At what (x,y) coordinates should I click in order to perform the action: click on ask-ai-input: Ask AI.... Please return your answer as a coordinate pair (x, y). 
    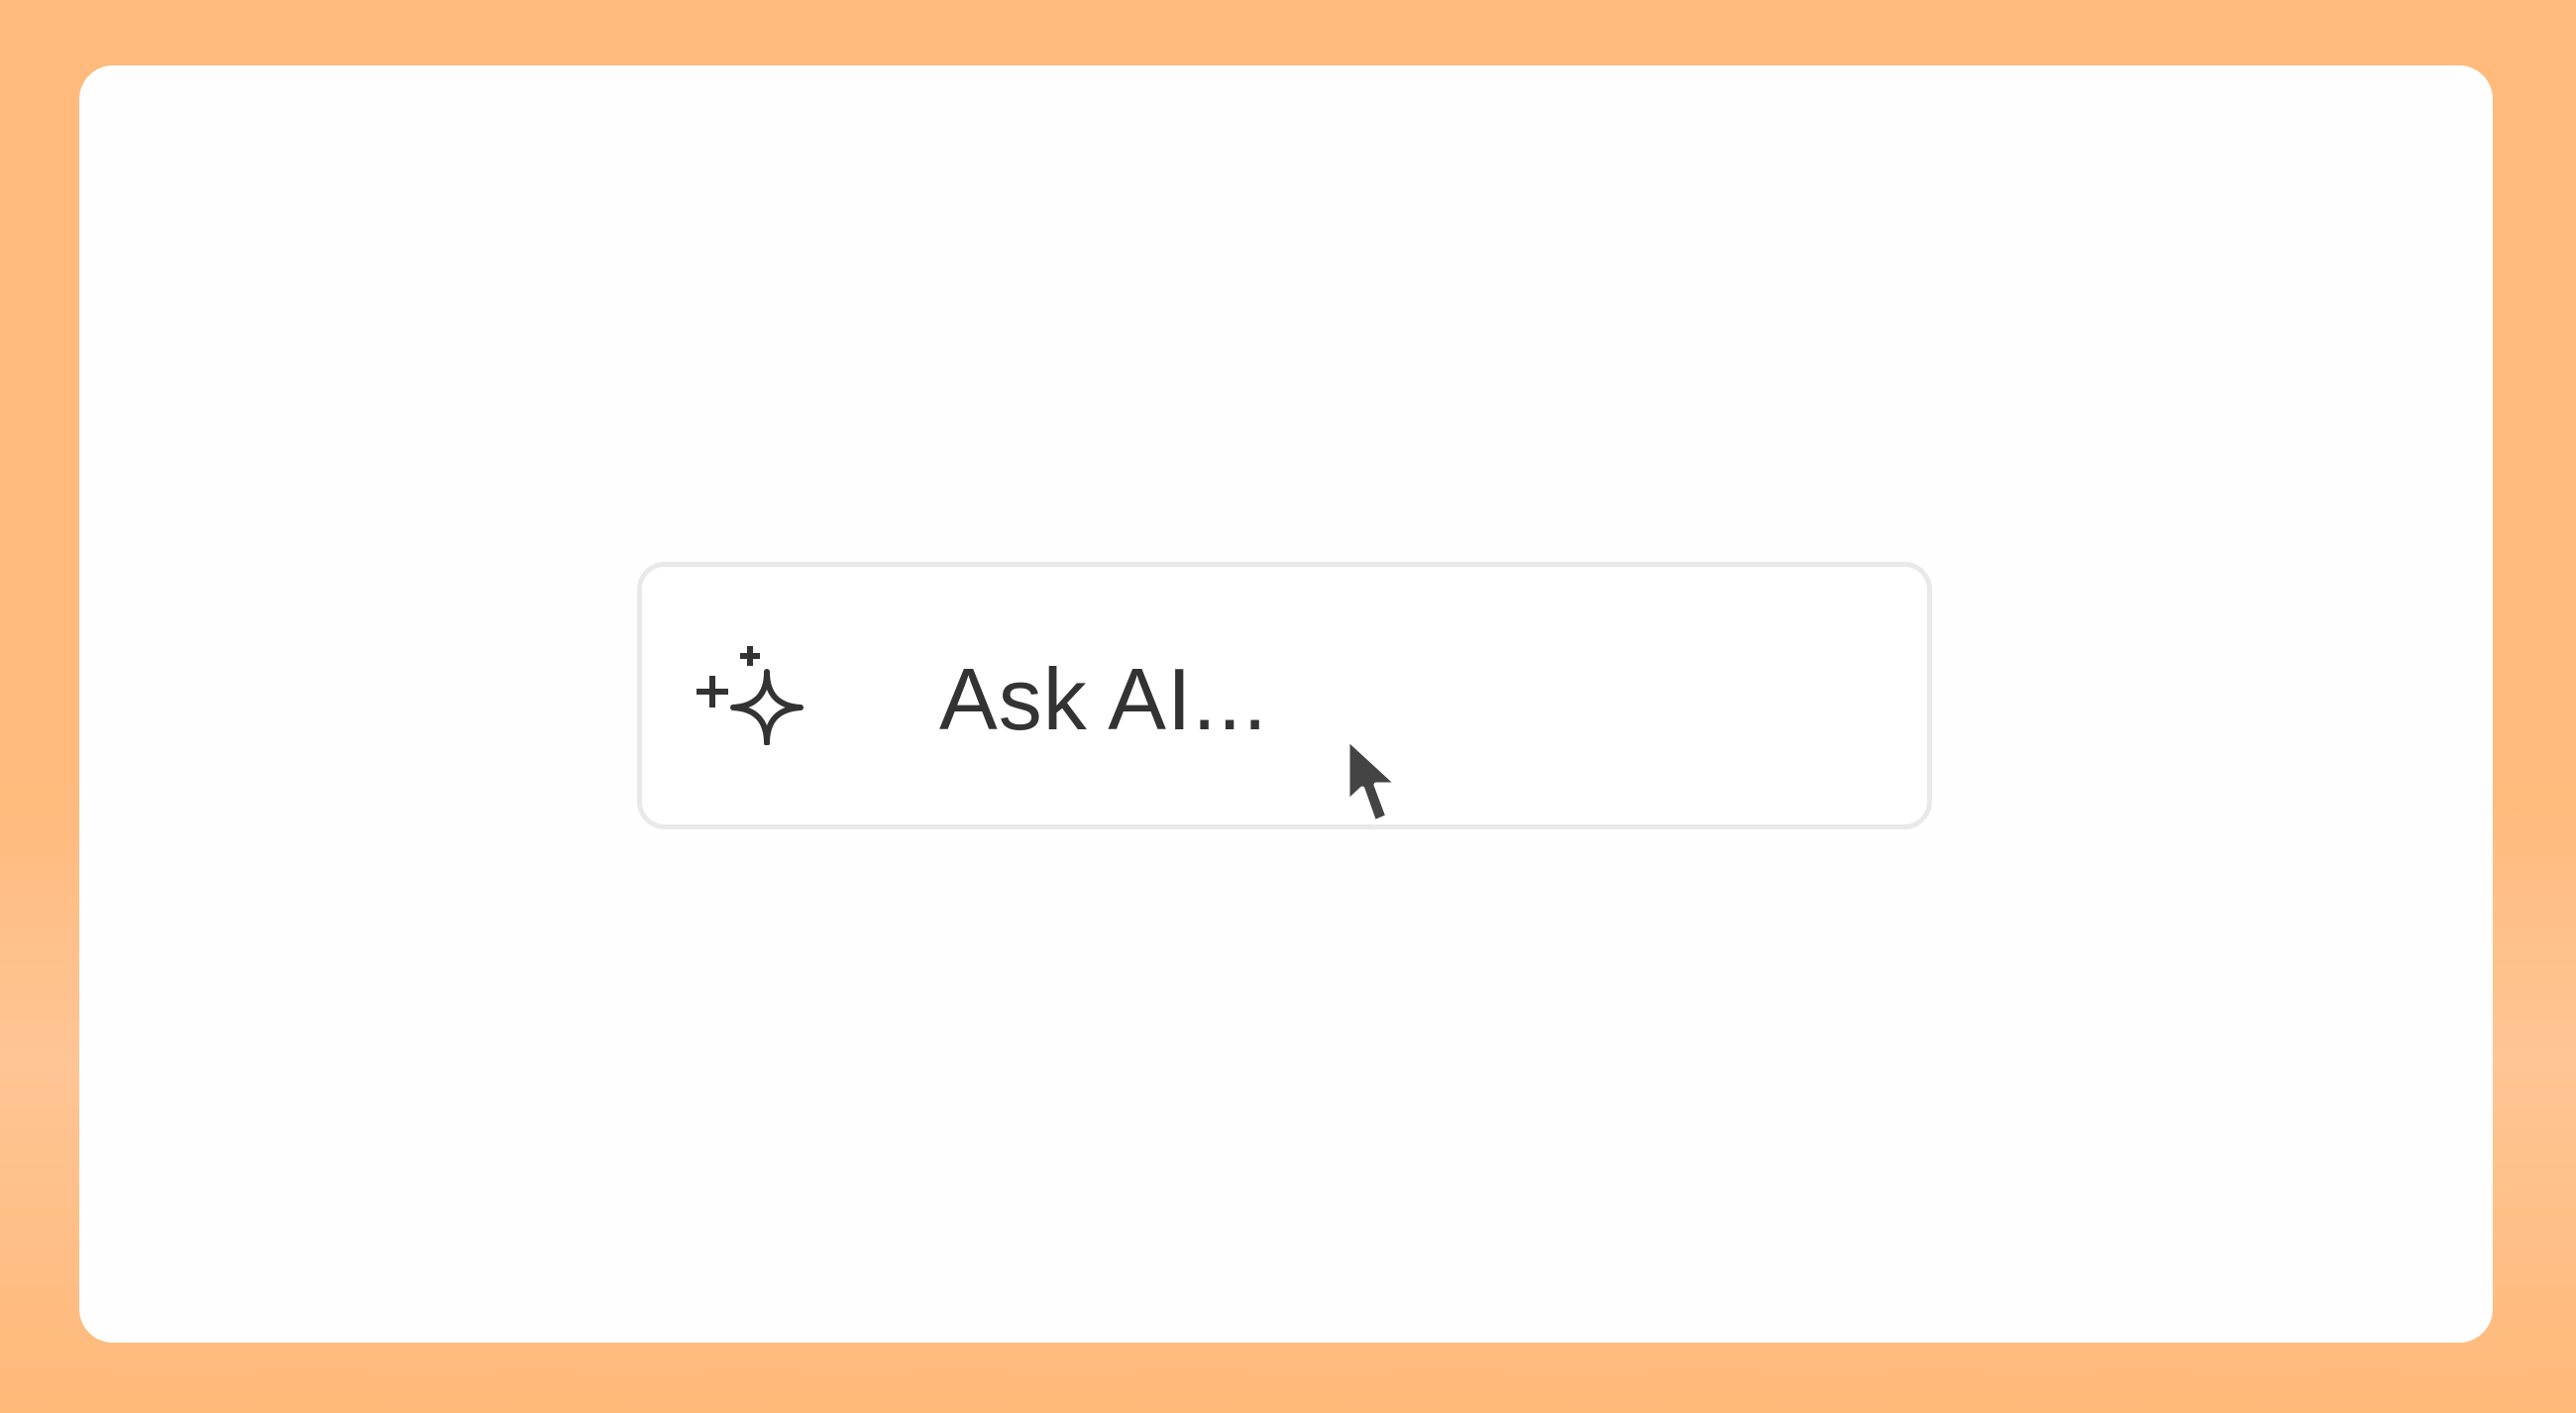
    Looking at the image, I should click on (1284, 696).